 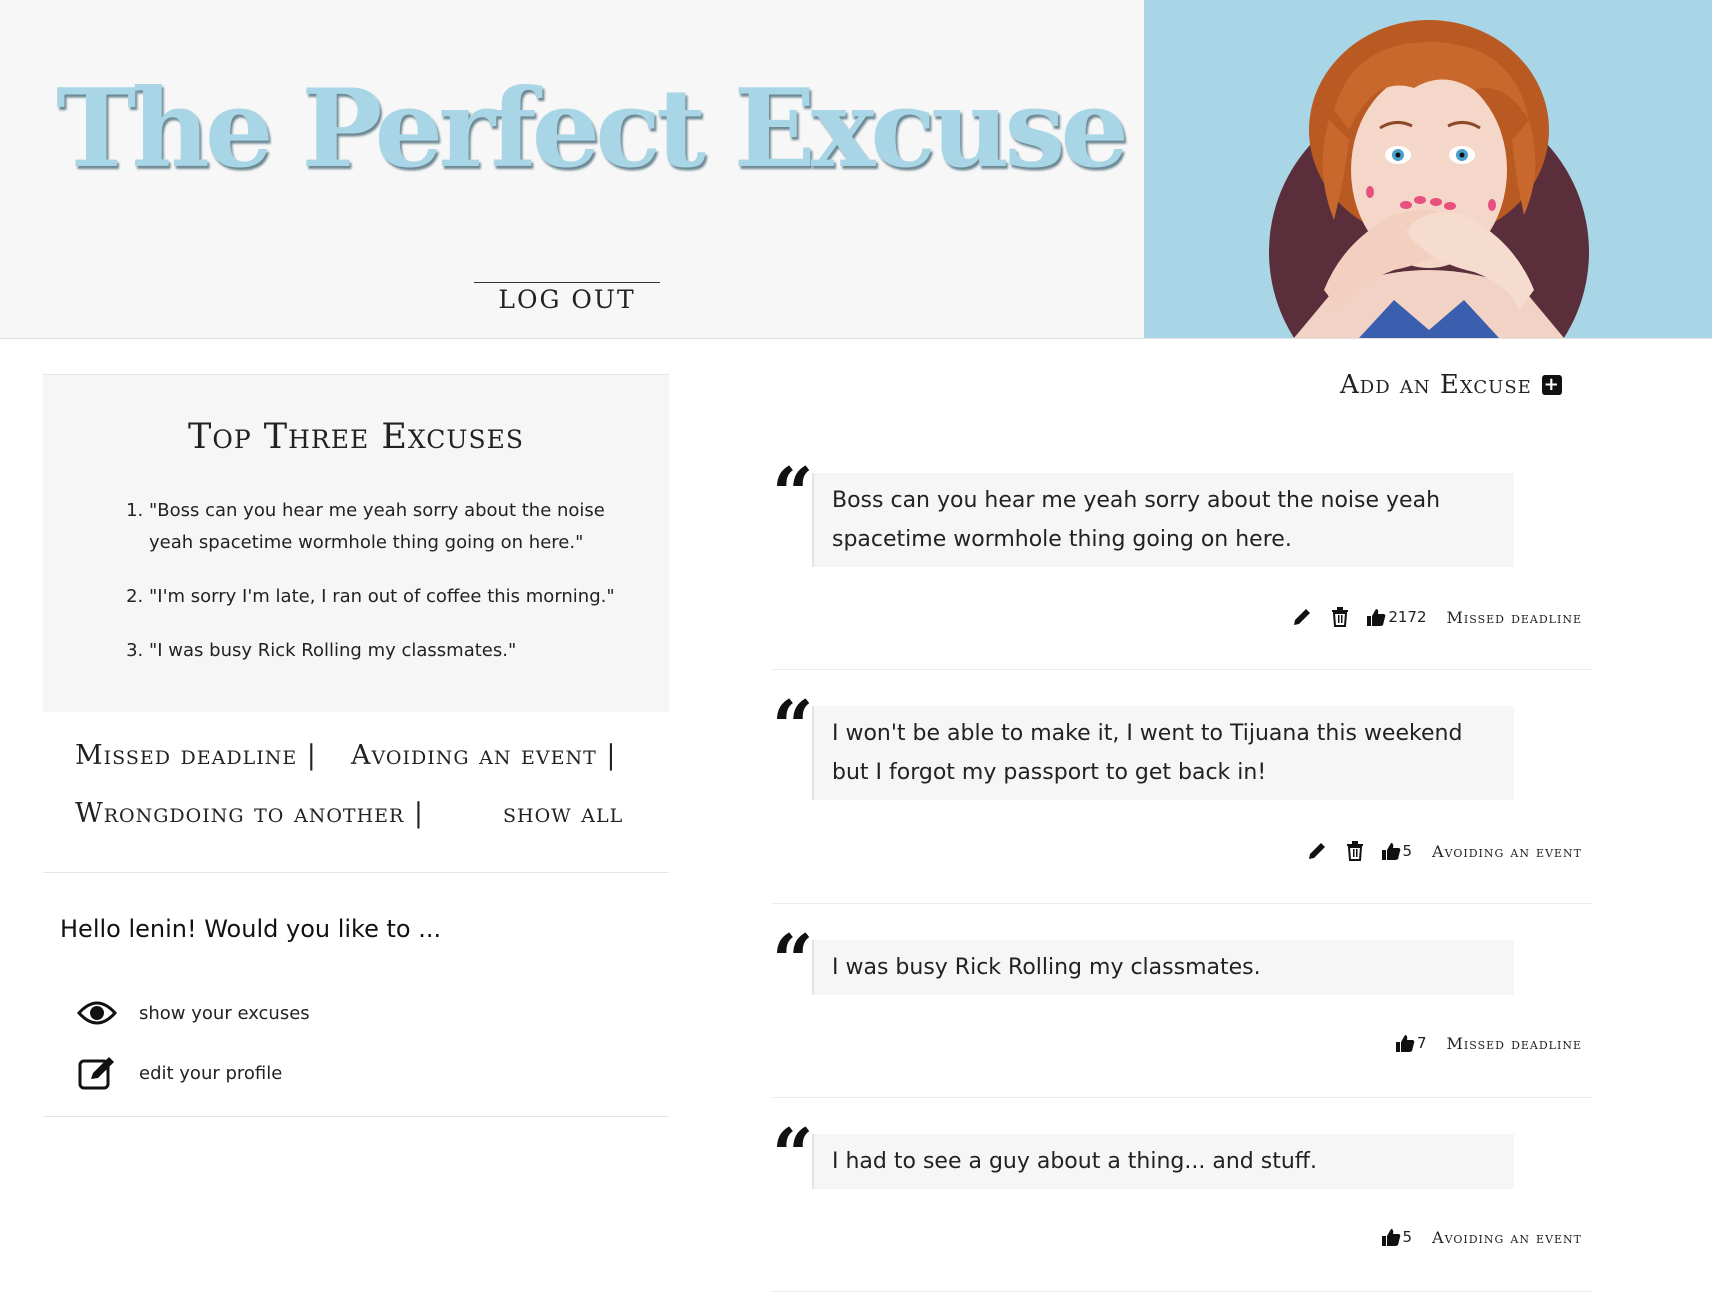 What do you see at coordinates (384, 651) in the screenshot?
I see `top-excuse-item: "I was busy Rick Rolling my classmates."` at bounding box center [384, 651].